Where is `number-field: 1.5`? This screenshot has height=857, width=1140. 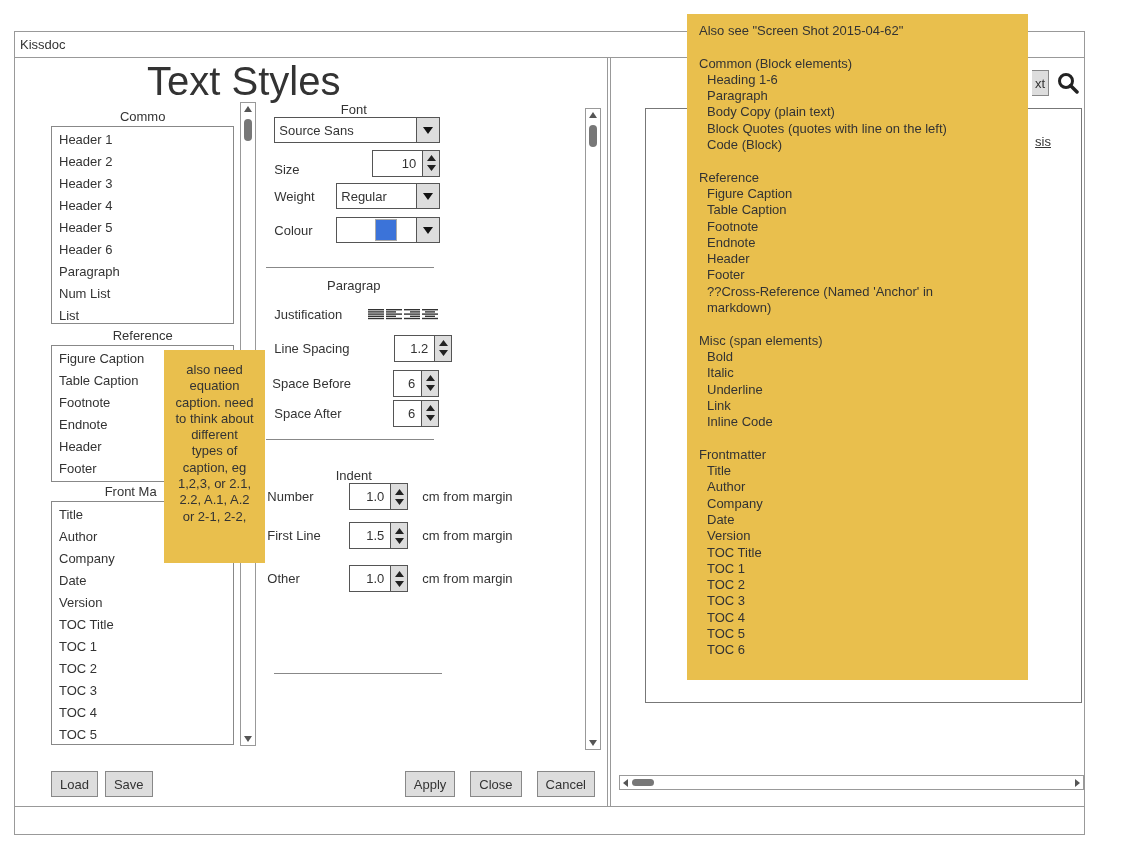
number-field: 1.5 is located at coordinates (379, 535).